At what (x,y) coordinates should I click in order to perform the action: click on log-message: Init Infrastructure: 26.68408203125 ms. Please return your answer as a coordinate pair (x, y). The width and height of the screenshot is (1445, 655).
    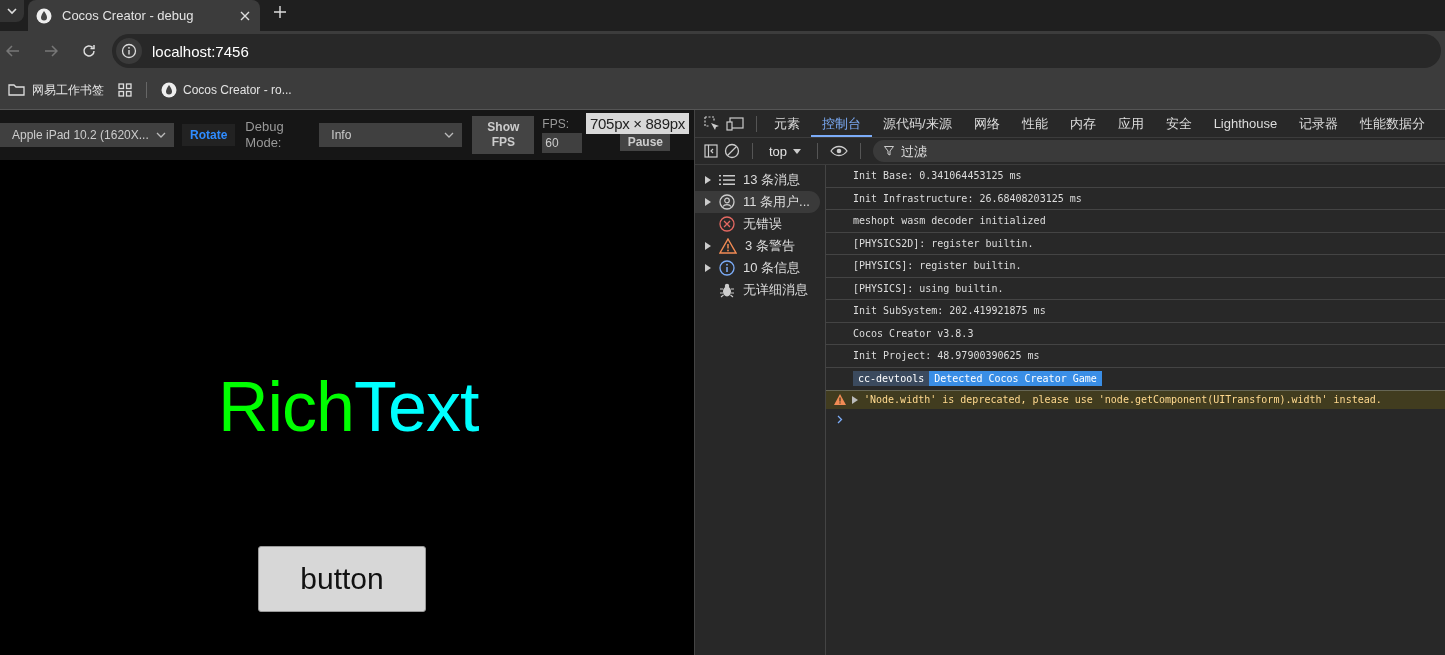
    Looking at the image, I should click on (1135, 198).